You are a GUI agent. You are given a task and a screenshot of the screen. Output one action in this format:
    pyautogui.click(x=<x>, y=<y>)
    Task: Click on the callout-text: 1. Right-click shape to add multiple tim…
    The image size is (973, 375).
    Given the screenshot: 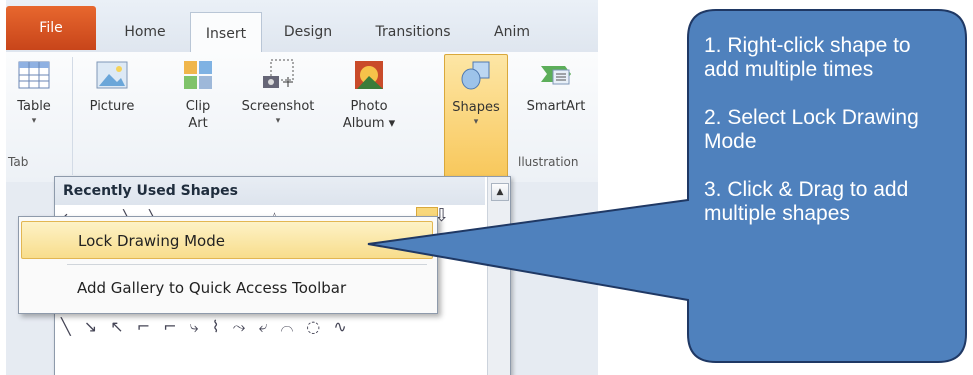 What is the action you would take?
    pyautogui.click(x=824, y=142)
    